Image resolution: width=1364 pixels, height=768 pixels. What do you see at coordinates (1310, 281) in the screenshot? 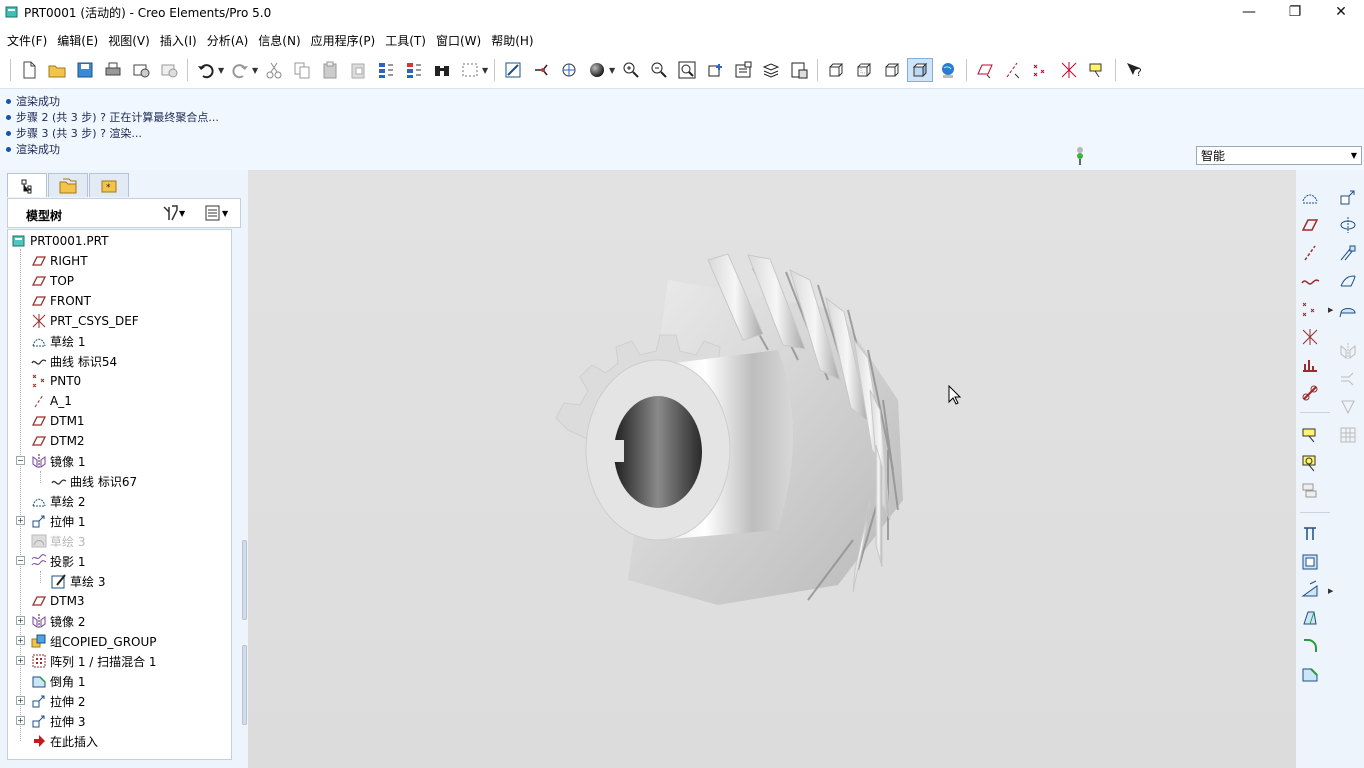
I see `datum-curve-button` at bounding box center [1310, 281].